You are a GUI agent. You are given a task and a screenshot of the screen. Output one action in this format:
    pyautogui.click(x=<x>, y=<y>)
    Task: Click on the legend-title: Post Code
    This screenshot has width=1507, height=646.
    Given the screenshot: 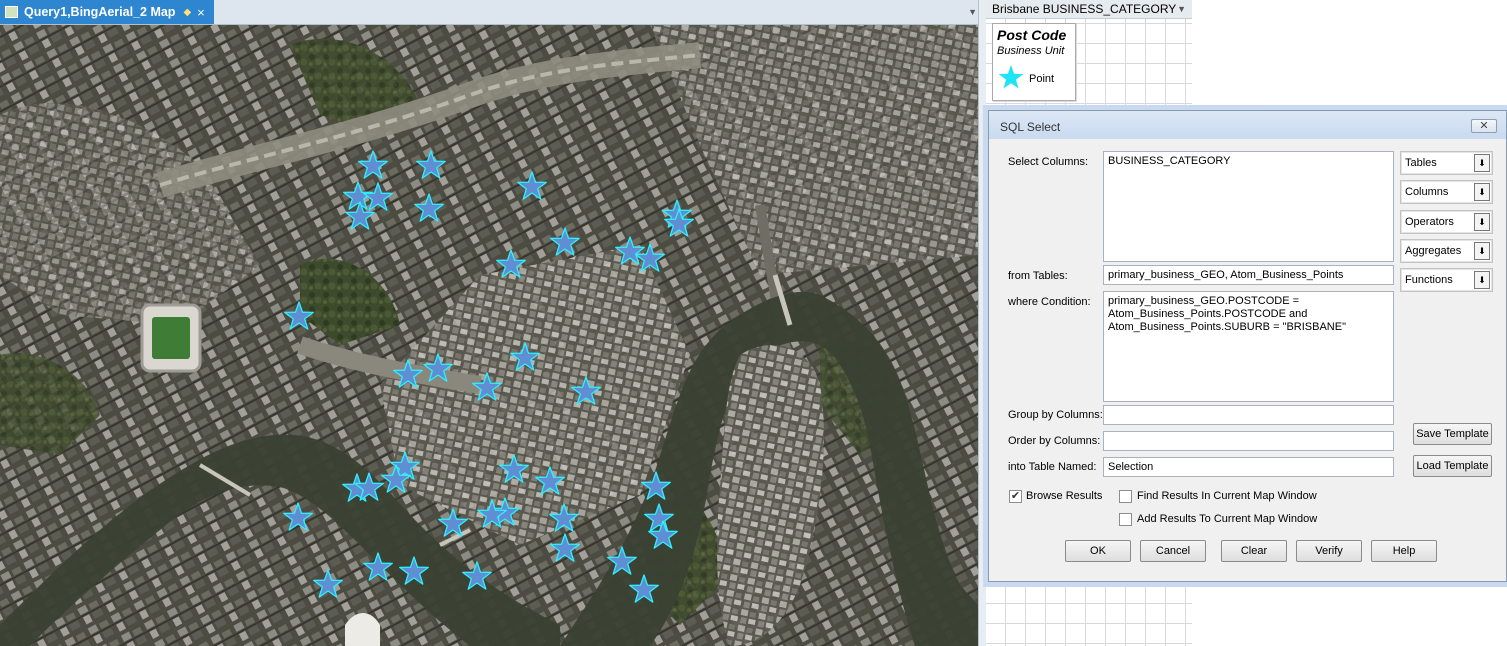 What is the action you would take?
    pyautogui.click(x=1032, y=35)
    